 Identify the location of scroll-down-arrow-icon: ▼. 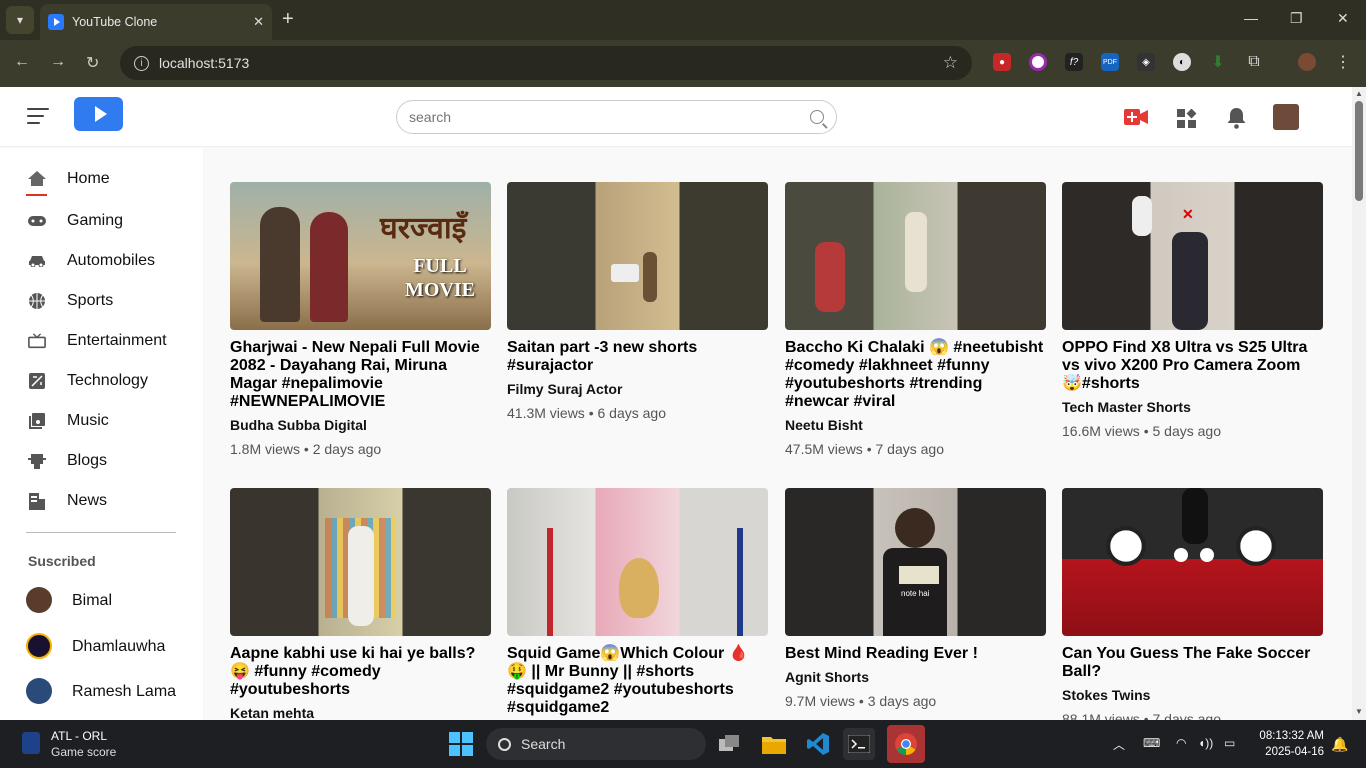
(1359, 711).